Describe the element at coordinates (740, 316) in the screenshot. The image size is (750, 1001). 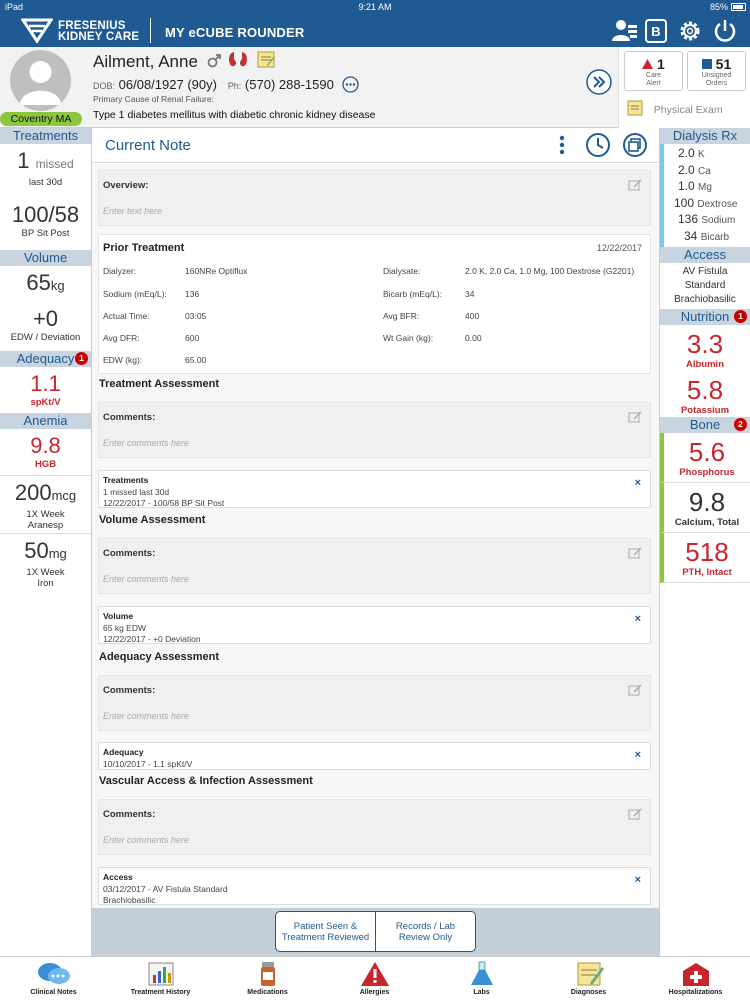
I see `nutrition-badge: 1` at that location.